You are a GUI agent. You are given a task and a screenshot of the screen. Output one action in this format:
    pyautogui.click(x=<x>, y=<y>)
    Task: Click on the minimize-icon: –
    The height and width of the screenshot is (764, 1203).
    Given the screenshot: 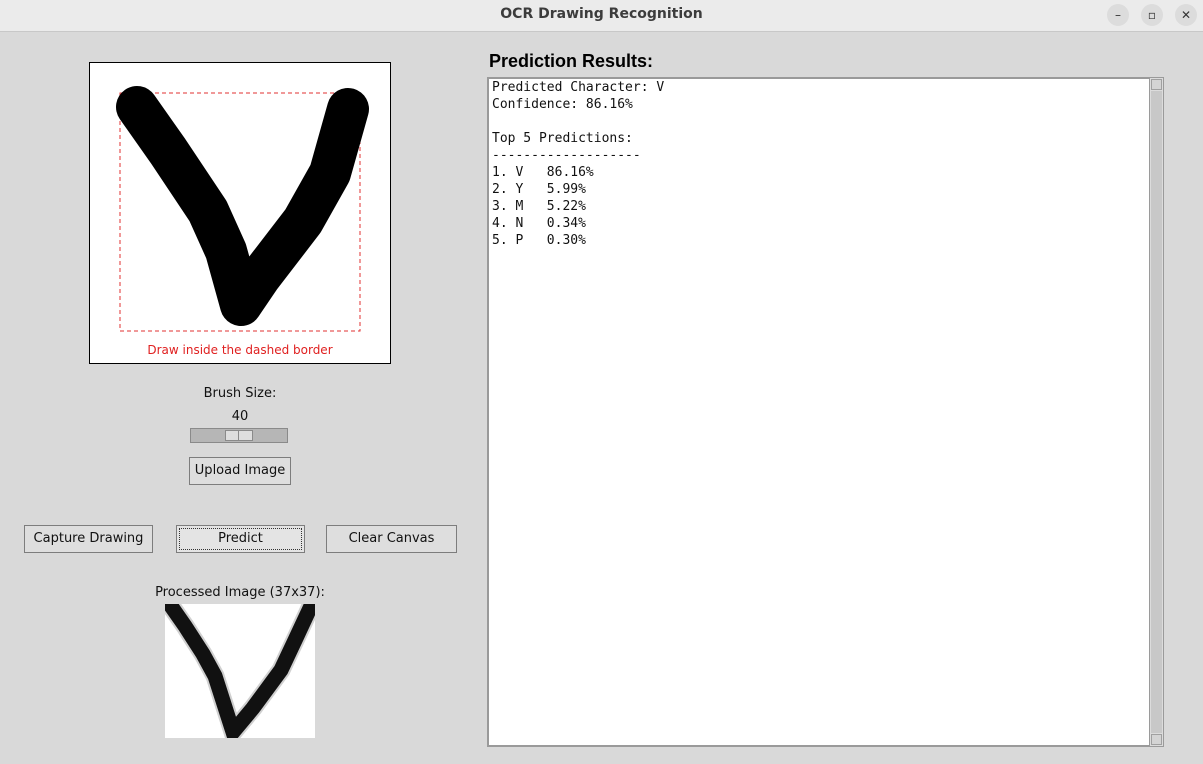 What is the action you would take?
    pyautogui.click(x=1118, y=15)
    